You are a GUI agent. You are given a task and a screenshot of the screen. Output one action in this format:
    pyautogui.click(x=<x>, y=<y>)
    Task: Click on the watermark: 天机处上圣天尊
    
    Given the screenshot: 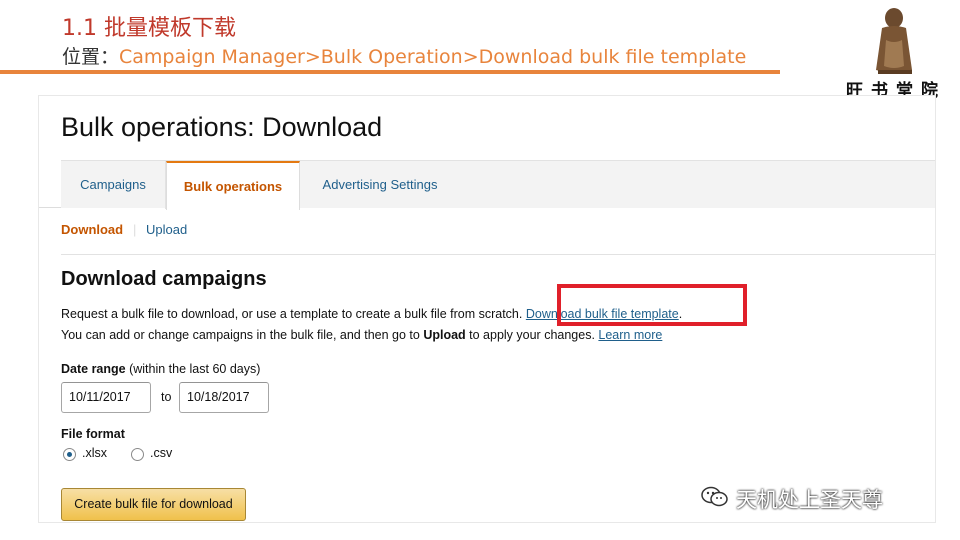 What is the action you would take?
    pyautogui.click(x=791, y=498)
    